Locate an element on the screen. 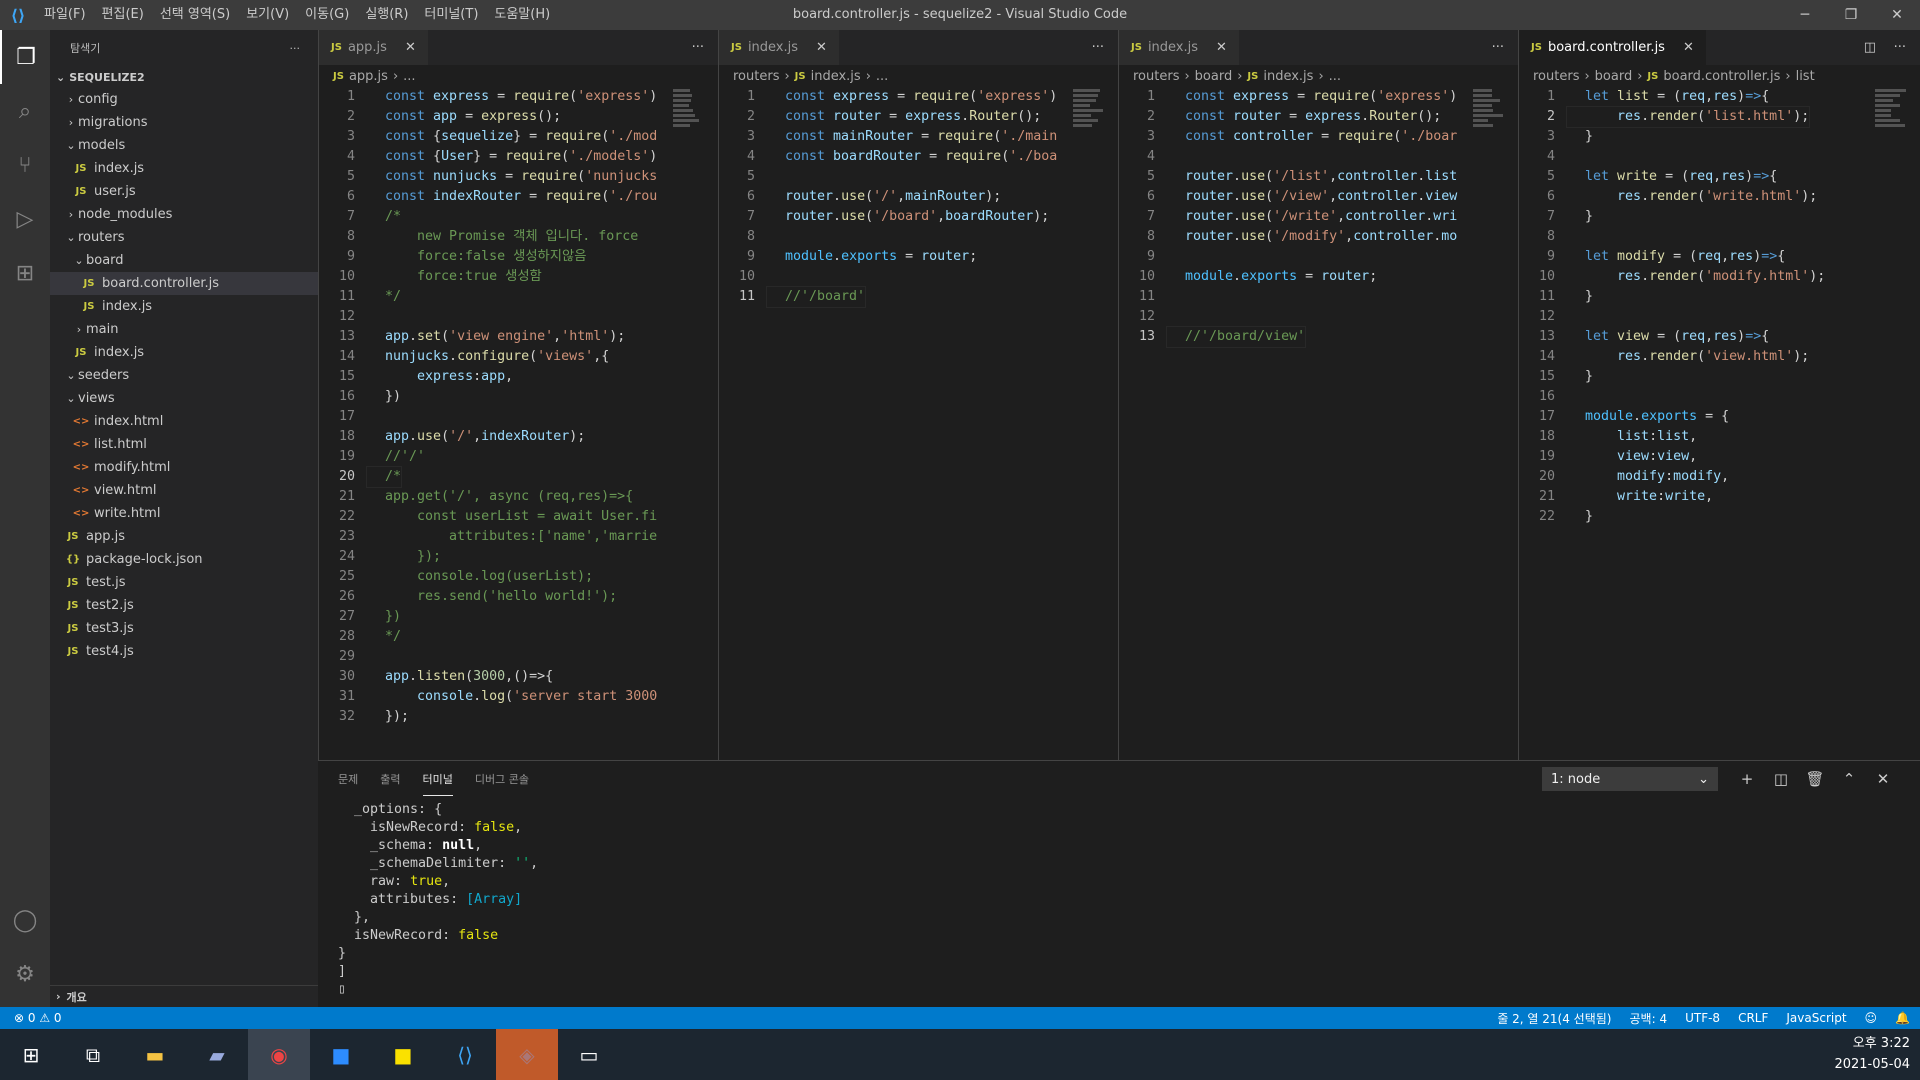  panel-tab: 출력 is located at coordinates (390, 779).